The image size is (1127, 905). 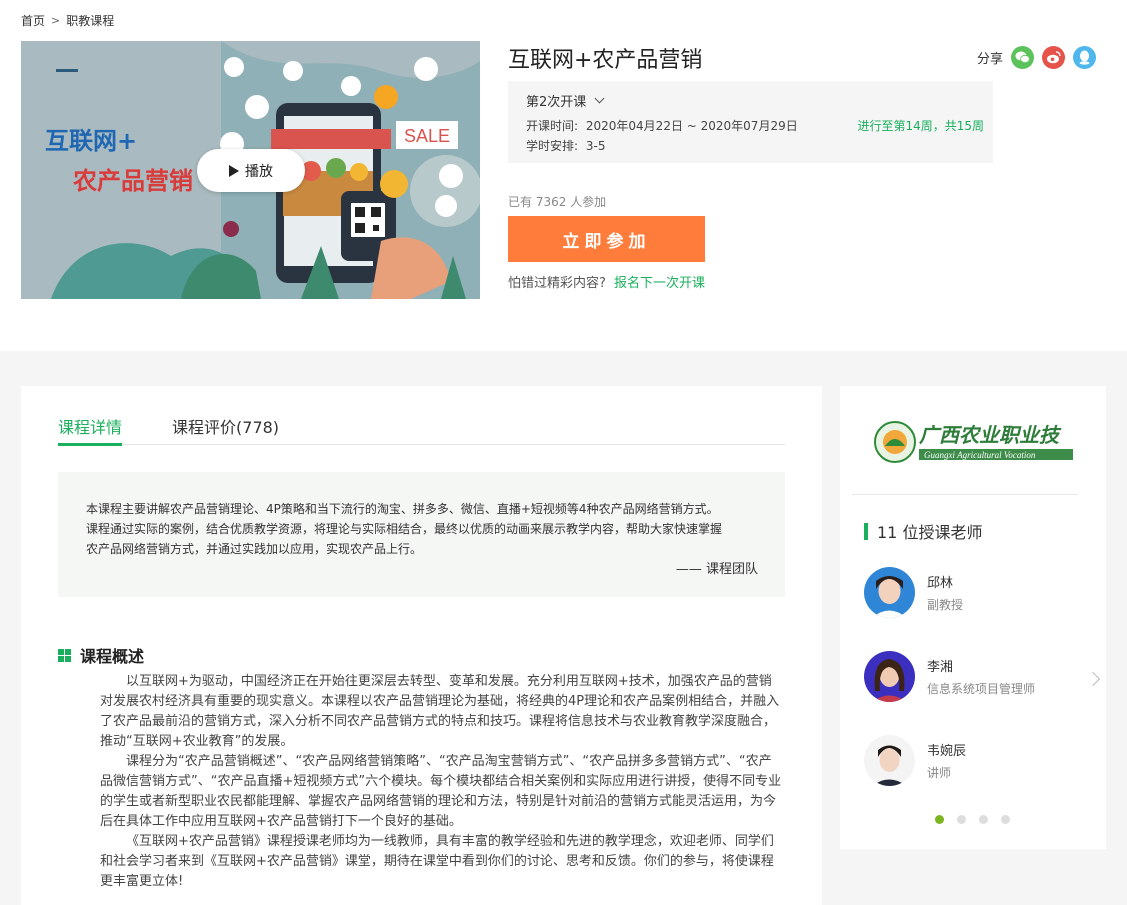 What do you see at coordinates (866, 531) in the screenshot?
I see `heading-bar` at bounding box center [866, 531].